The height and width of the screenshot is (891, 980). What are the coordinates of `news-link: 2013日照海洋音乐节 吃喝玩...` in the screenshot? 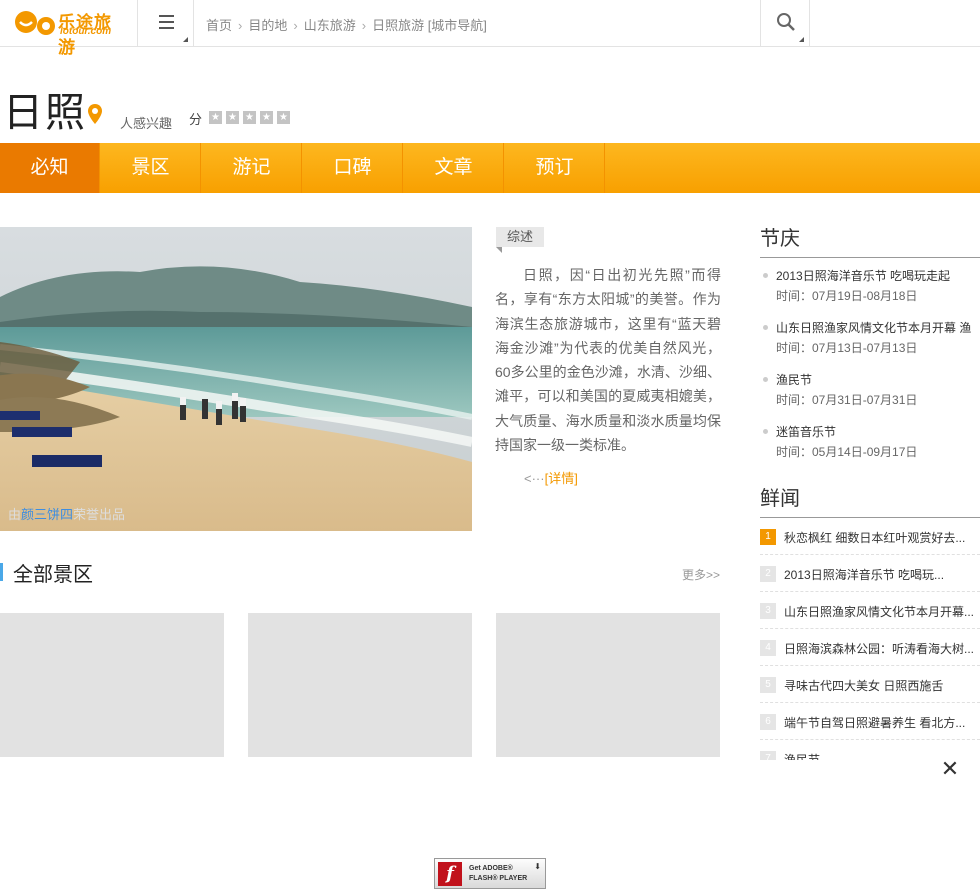 It's located at (882, 574).